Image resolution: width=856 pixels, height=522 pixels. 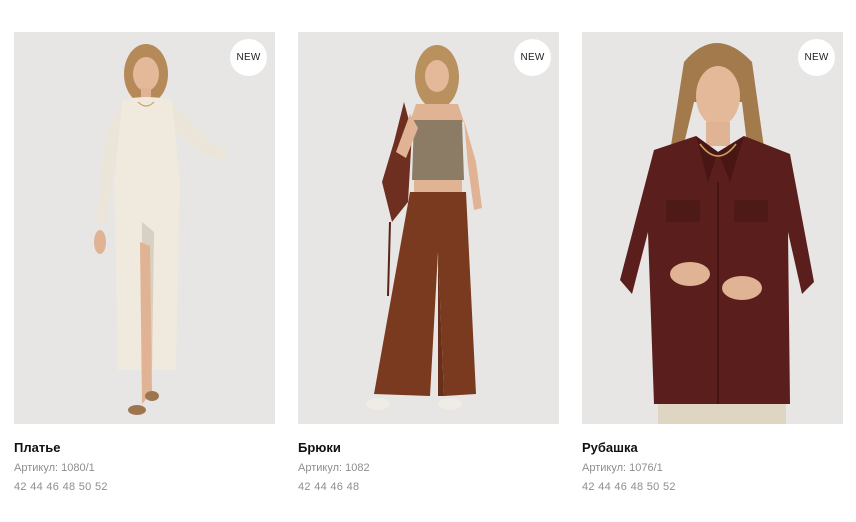 What do you see at coordinates (712, 448) in the screenshot?
I see `product-name: Рубашка` at bounding box center [712, 448].